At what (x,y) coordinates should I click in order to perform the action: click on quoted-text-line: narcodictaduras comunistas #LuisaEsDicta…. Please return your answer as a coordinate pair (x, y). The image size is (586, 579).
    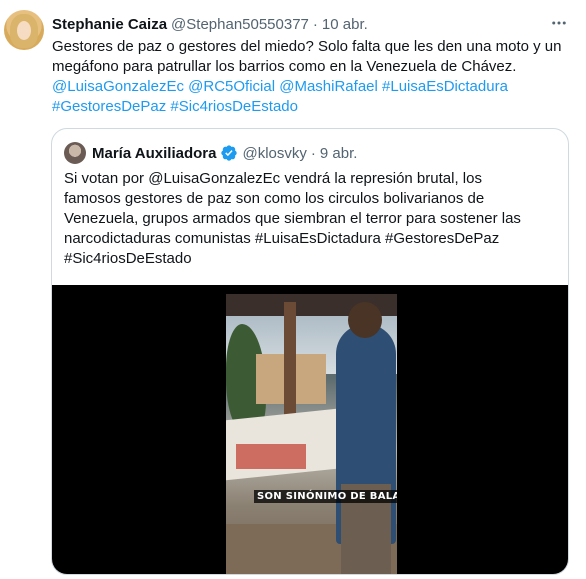
    Looking at the image, I should click on (282, 238).